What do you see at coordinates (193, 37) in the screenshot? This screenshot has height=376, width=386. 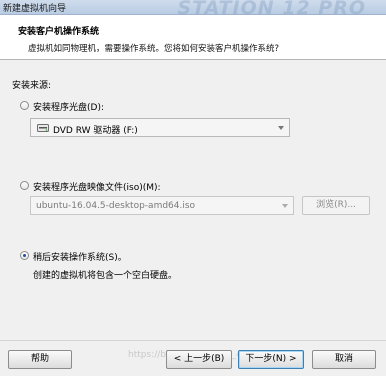 I see `wizard-header: 安装客户机操作系统 虚拟机如同物理机，需要操作系统。您将如何安装客户机操作系统?` at bounding box center [193, 37].